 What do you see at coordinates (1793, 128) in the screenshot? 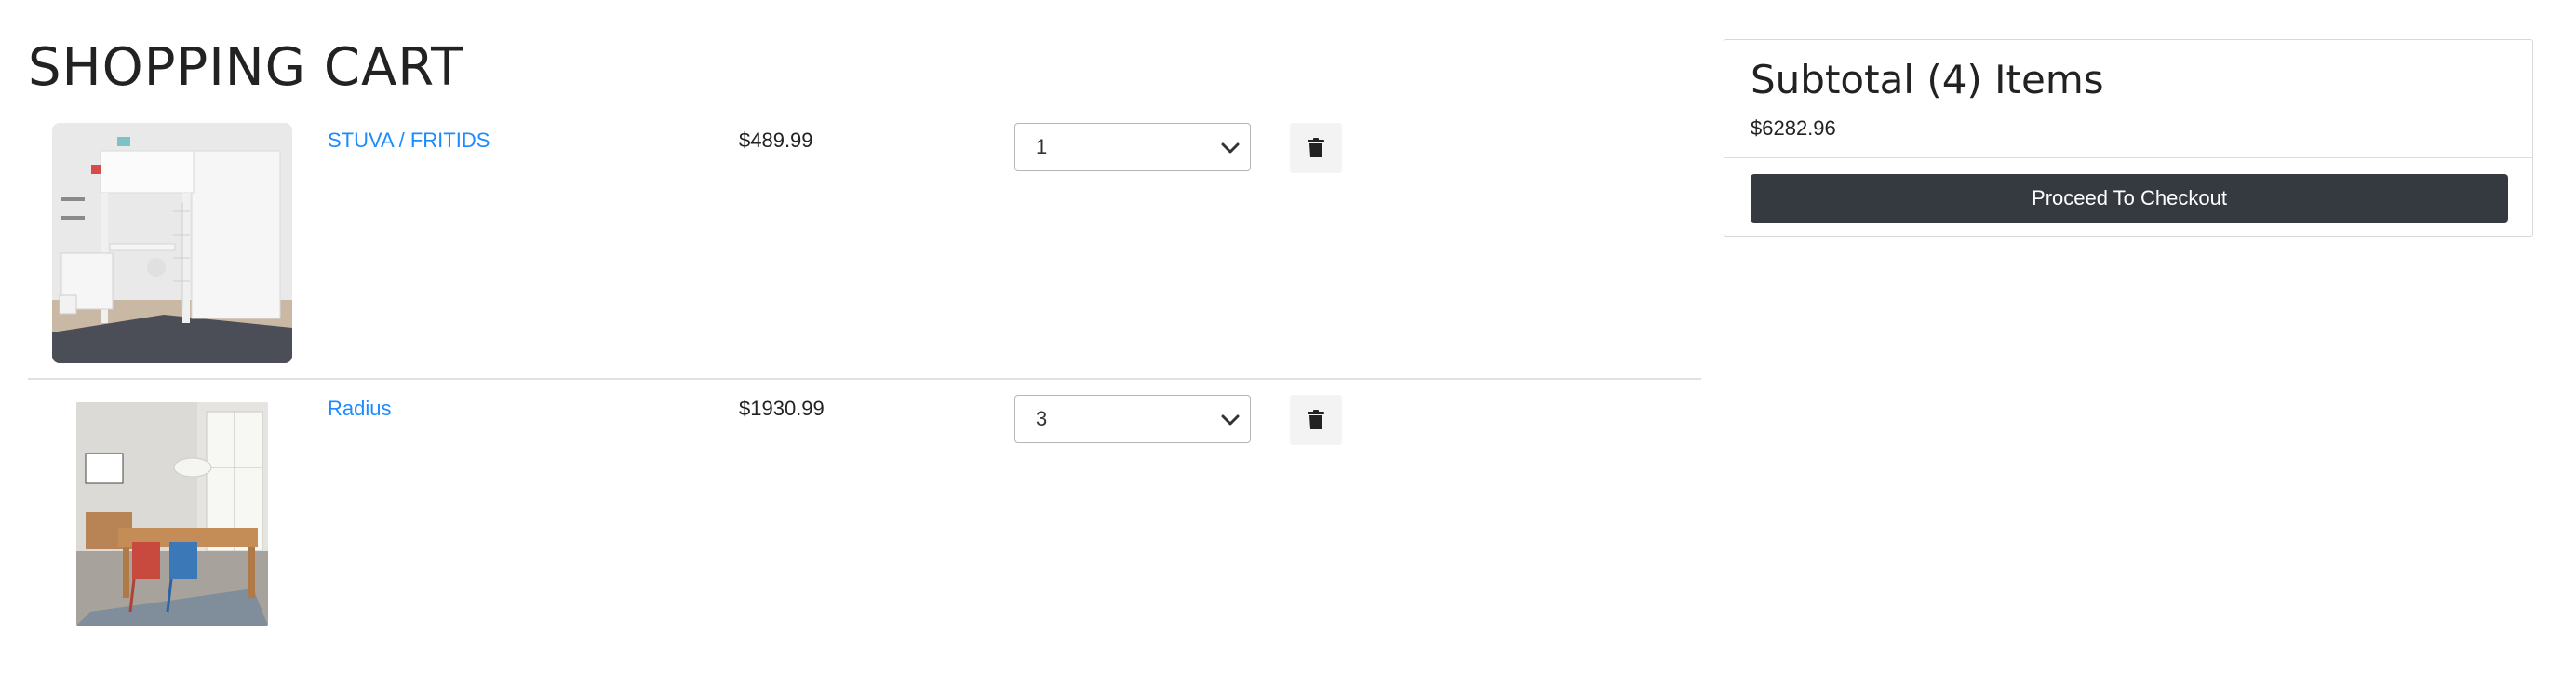
I see `subtotal-amount: $6282.96` at bounding box center [1793, 128].